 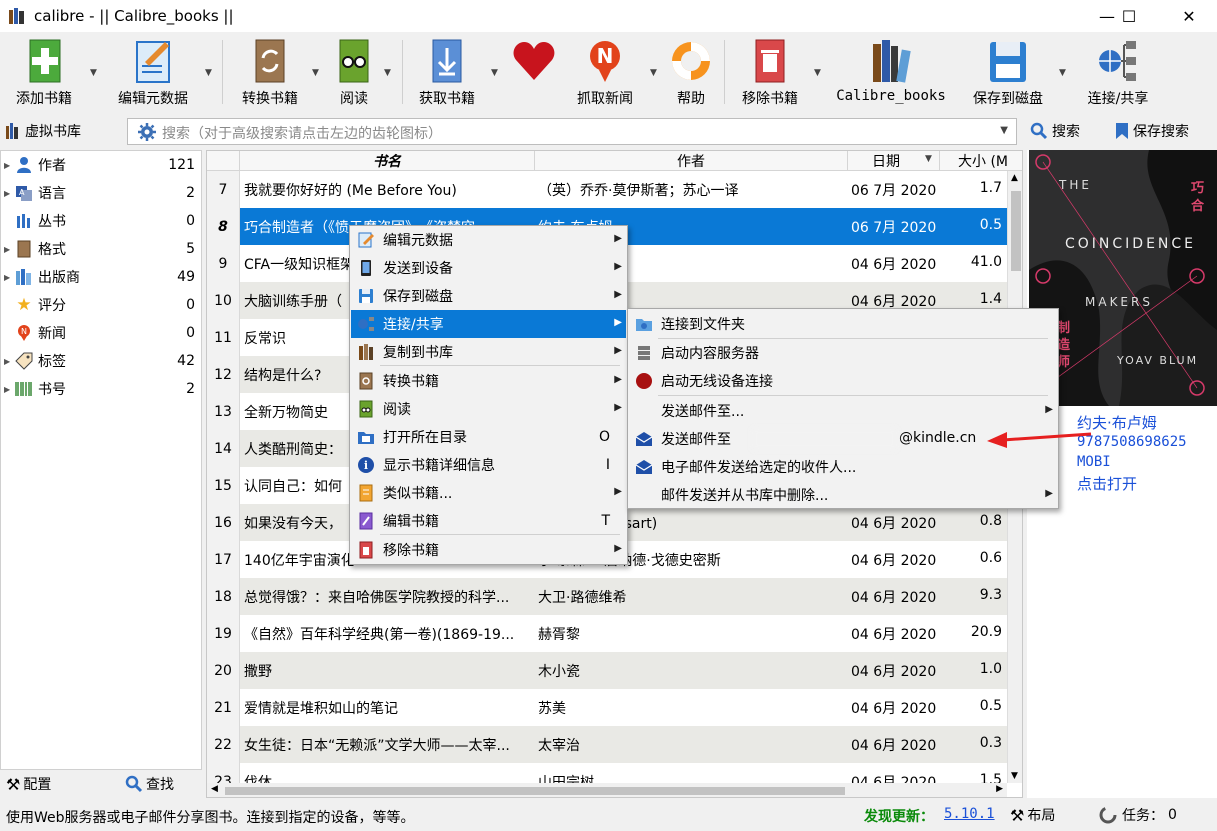 I want to click on context-menu-item: 移除书籍 ▶, so click(x=488, y=550).